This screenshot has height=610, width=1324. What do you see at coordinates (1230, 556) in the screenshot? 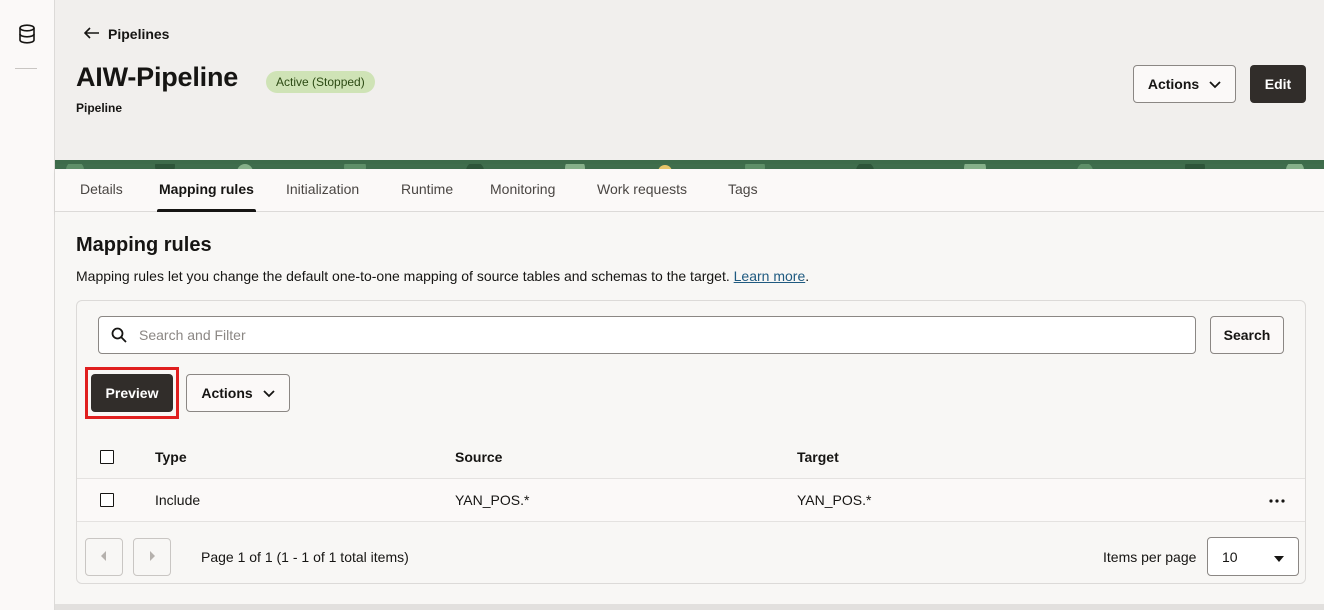
I see `items-per-page-value: 10` at bounding box center [1230, 556].